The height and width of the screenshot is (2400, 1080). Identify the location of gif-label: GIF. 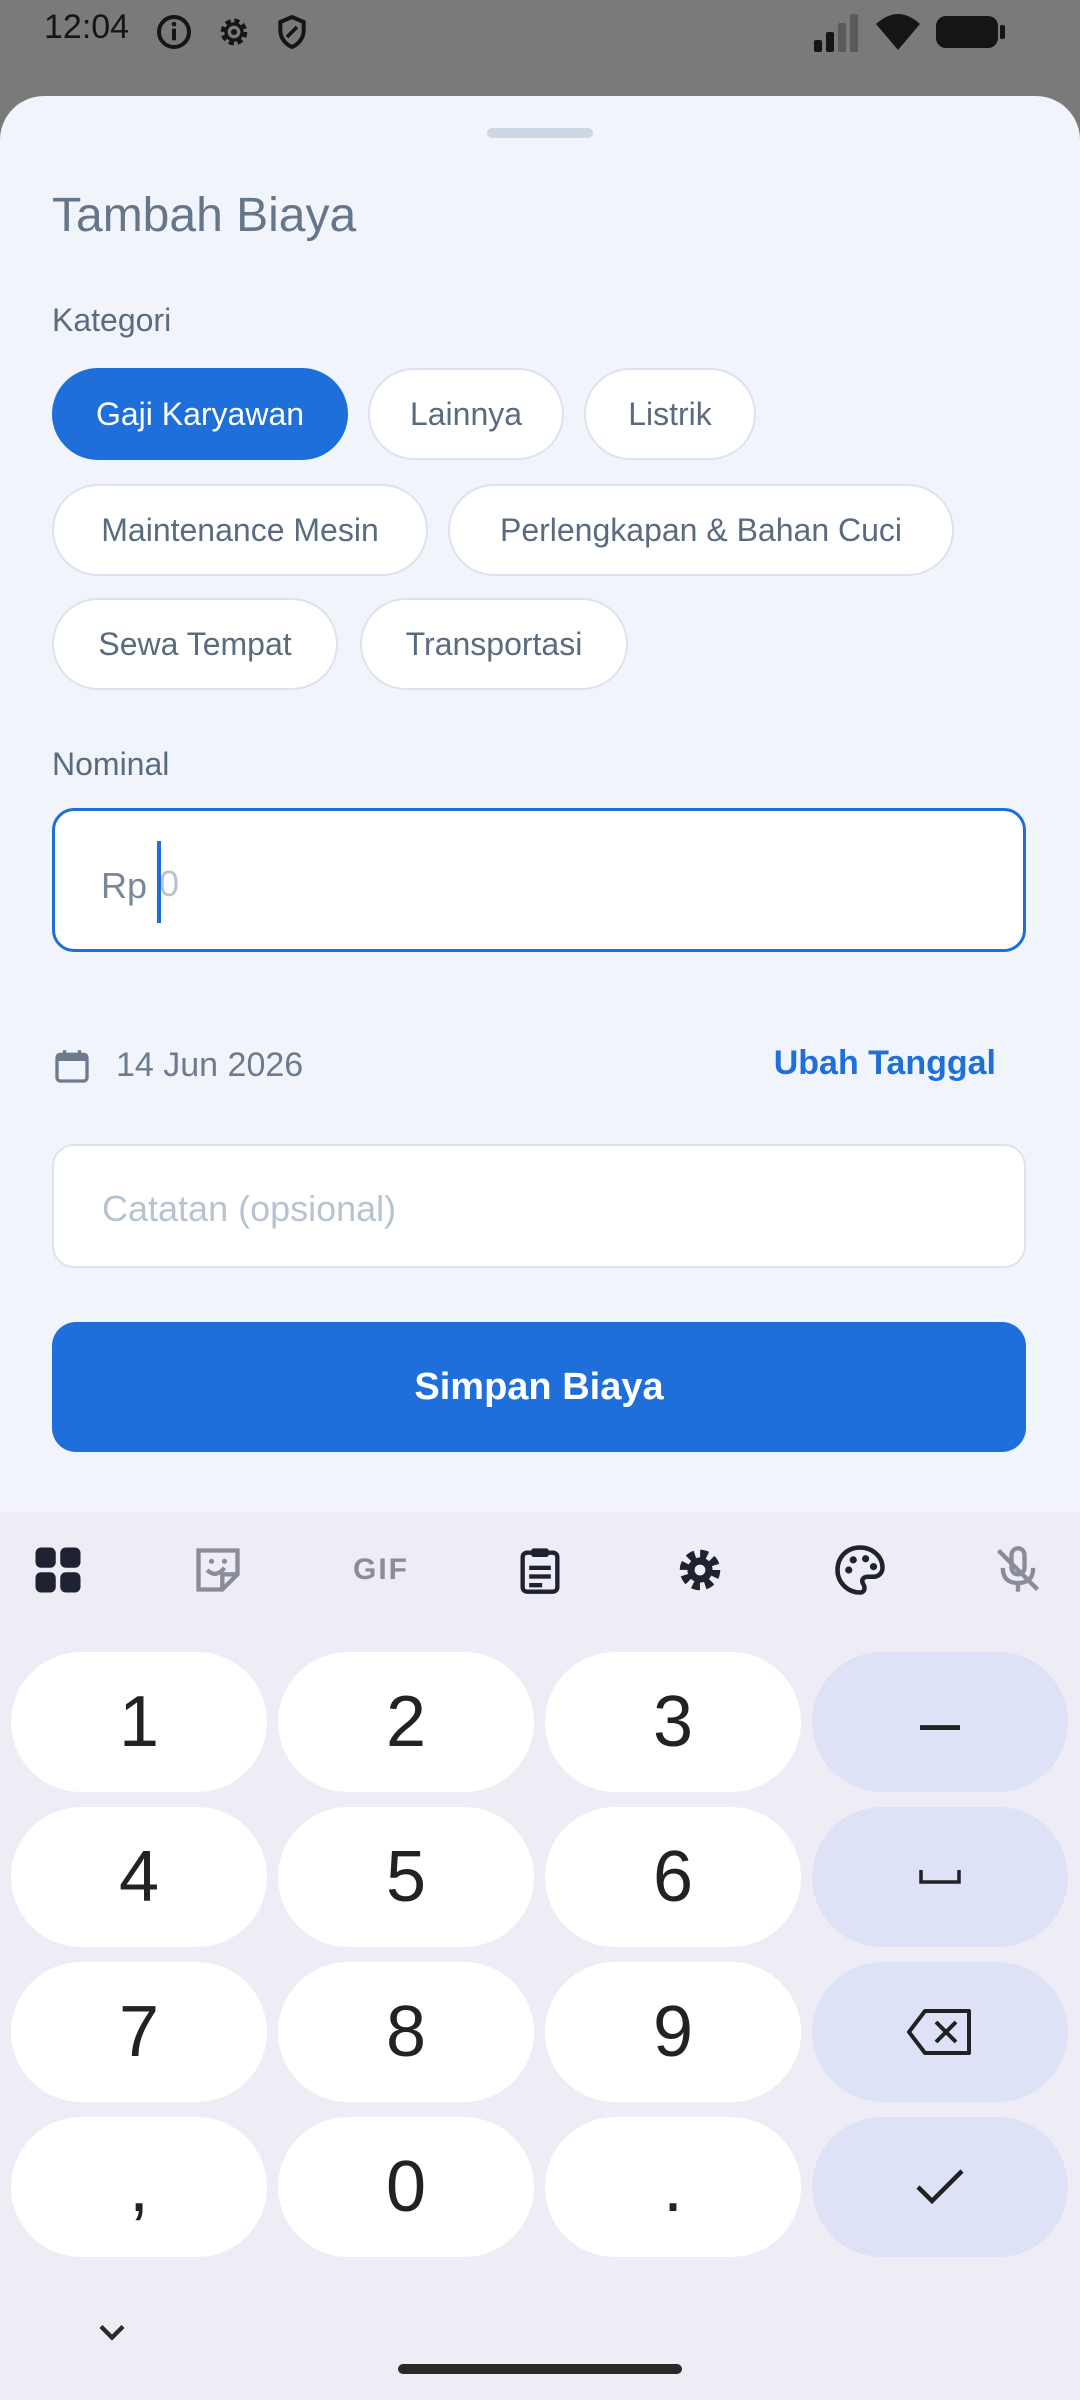
(381, 1569).